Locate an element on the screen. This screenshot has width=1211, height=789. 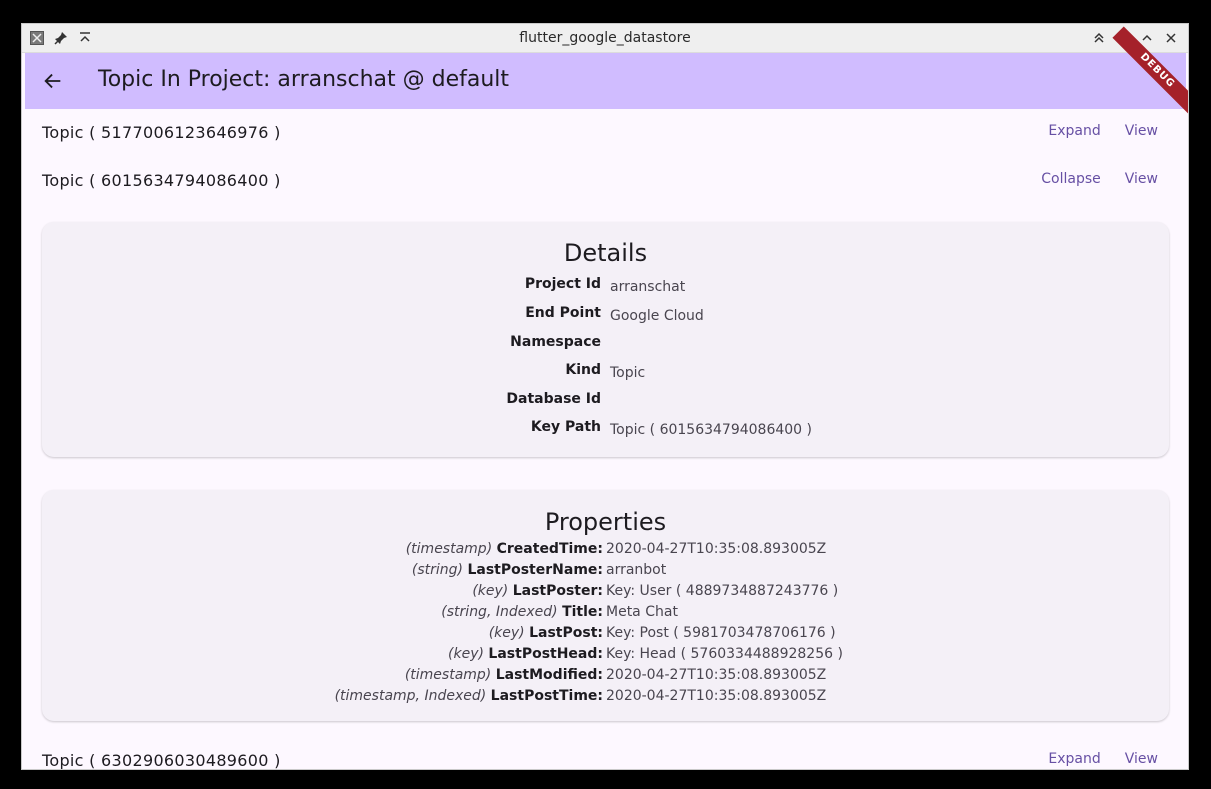
window-title: flutter_google_datastore is located at coordinates (605, 38).